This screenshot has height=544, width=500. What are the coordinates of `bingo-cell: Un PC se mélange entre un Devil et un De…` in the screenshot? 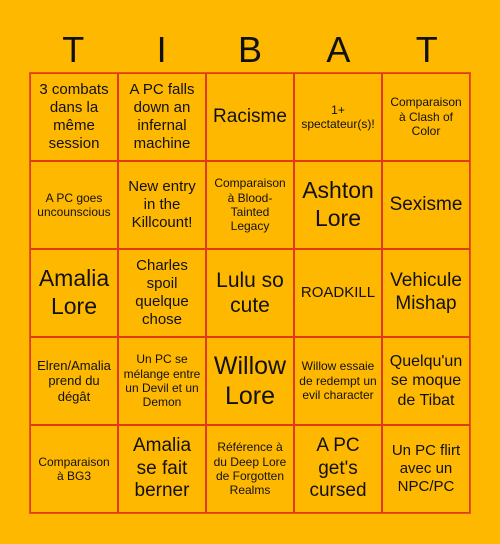 It's located at (162, 381).